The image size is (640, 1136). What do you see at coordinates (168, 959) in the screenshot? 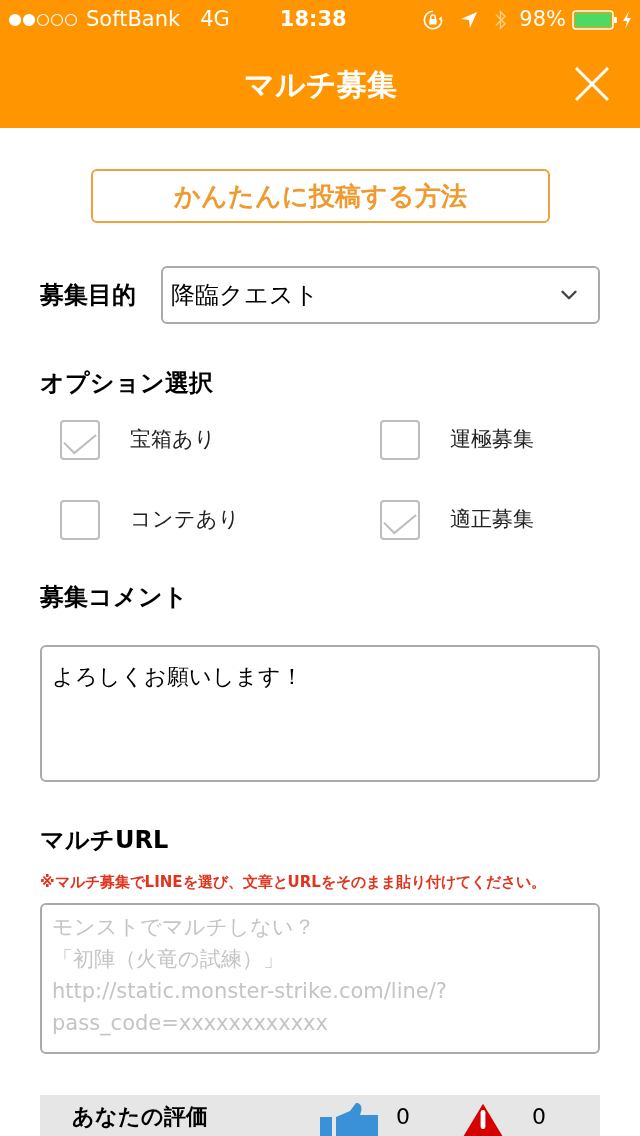
I see `placeholder-text: 「初陣（火竜の試練）」` at bounding box center [168, 959].